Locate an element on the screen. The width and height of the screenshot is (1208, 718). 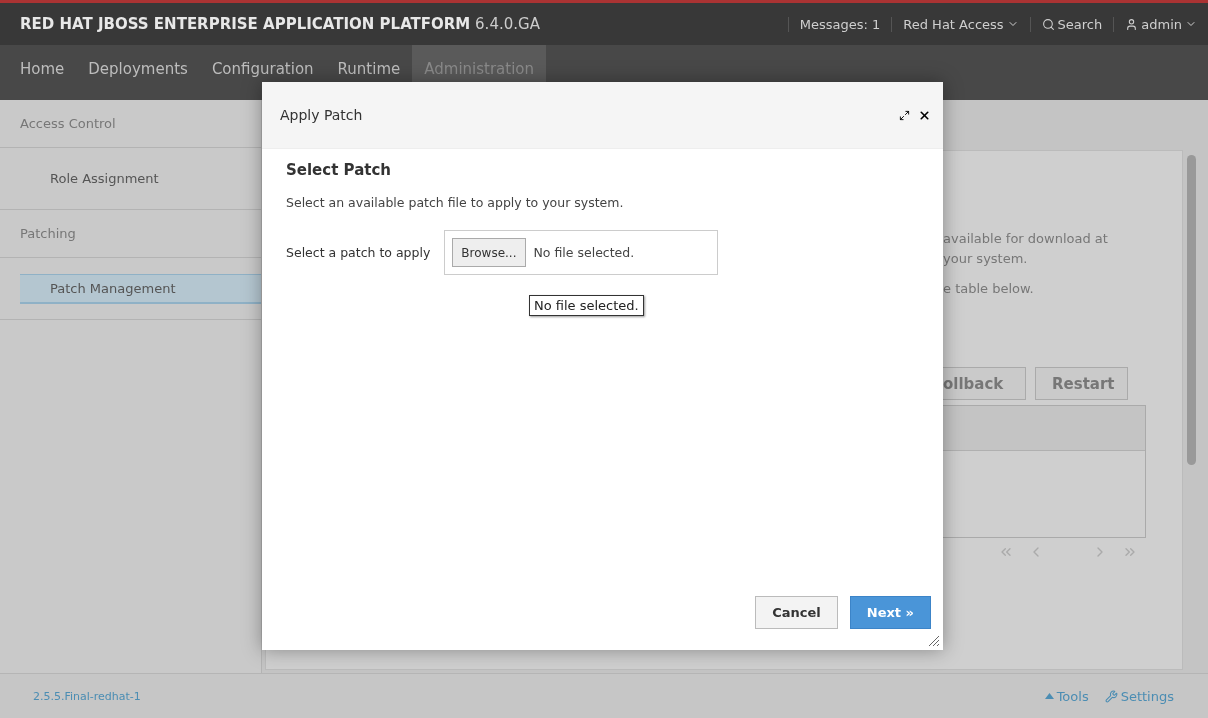
maximize-icon is located at coordinates (904, 115).